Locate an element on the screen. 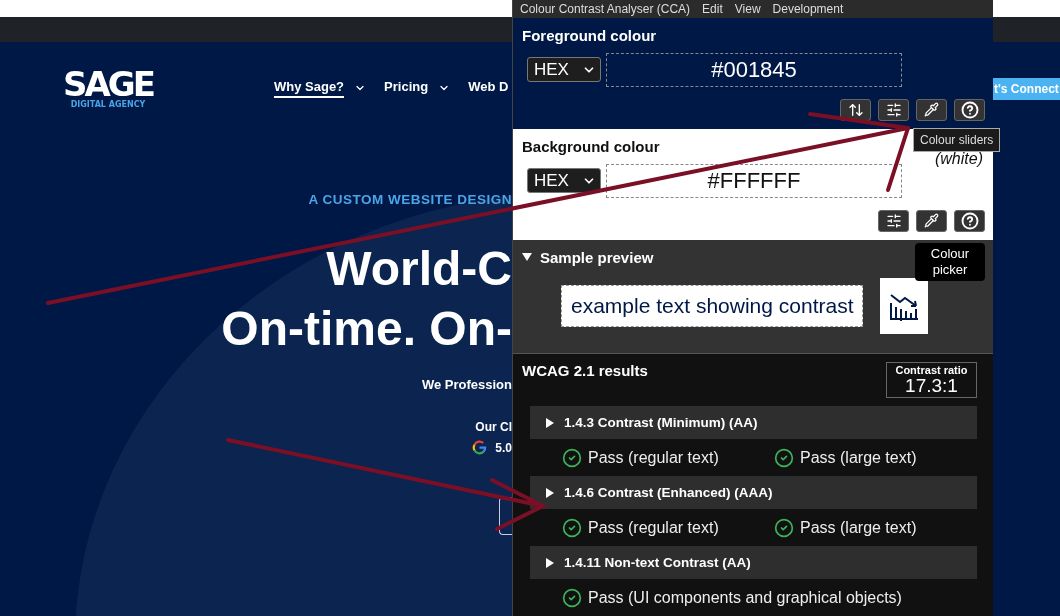 The width and height of the screenshot is (1060, 616). nav-link: Why Sage? is located at coordinates (320, 88).